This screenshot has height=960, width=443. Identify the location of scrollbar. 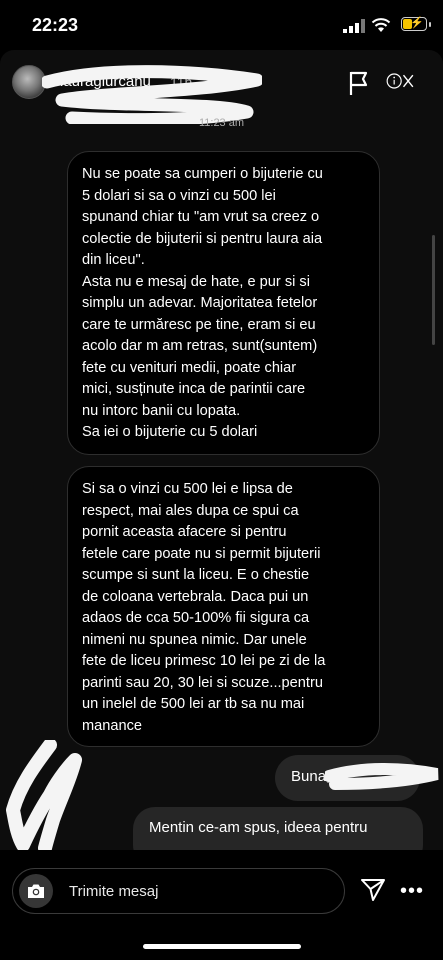
(433, 290).